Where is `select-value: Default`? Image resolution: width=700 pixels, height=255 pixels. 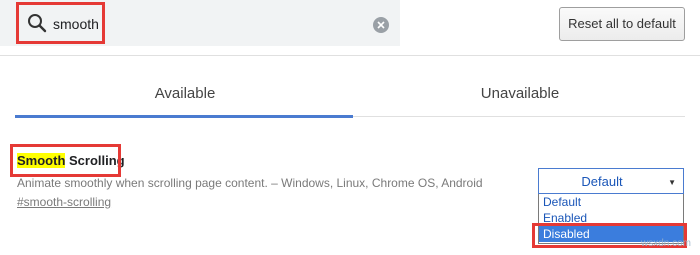 select-value: Default is located at coordinates (602, 181).